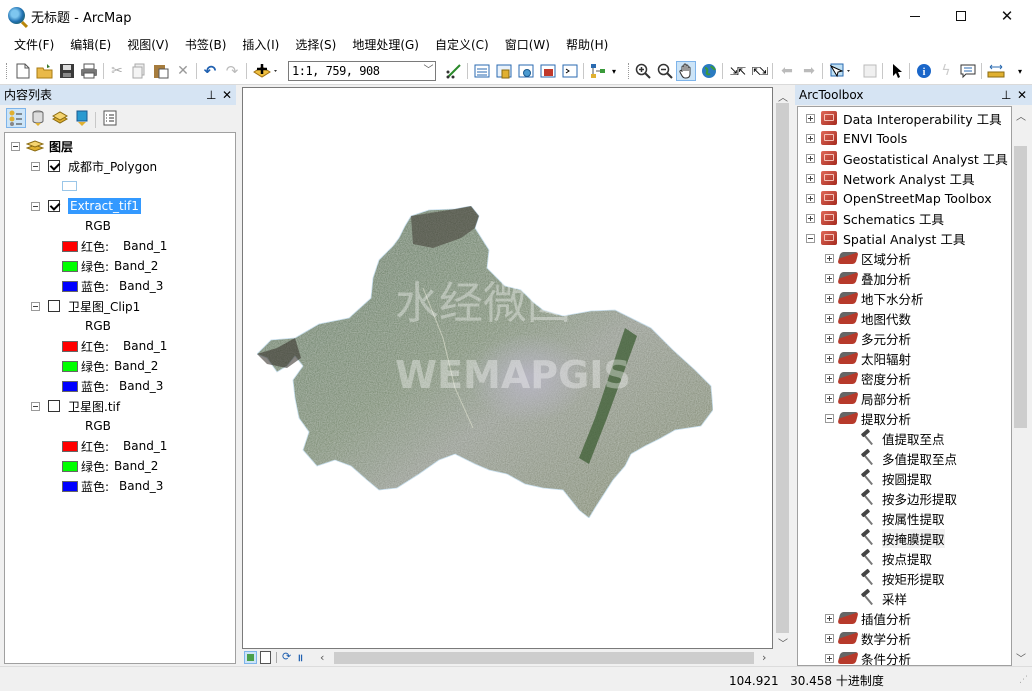 The height and width of the screenshot is (691, 1032). I want to click on layer-node: 卫星图.tif, so click(75, 406).